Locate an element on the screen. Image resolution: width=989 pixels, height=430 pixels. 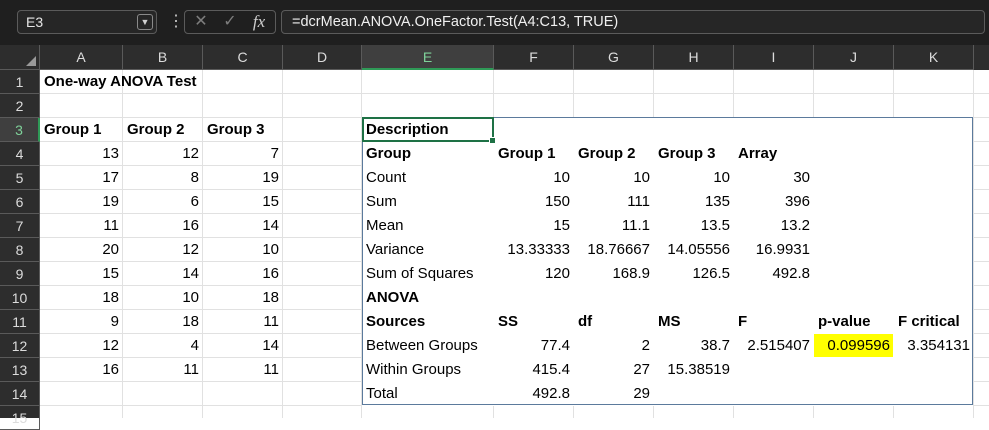
cell-f13: 415.4 is located at coordinates (534, 370).